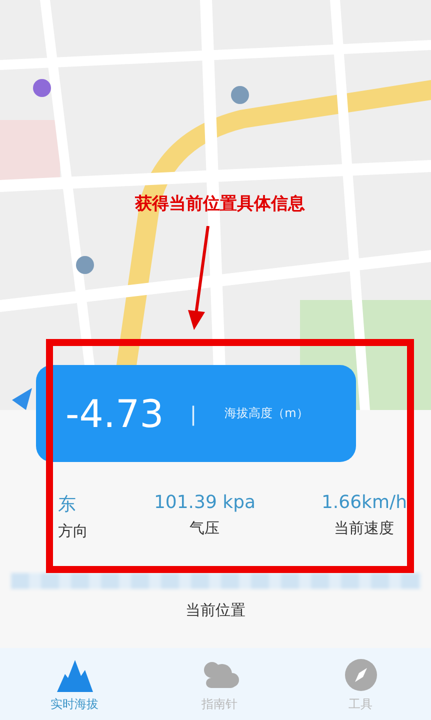  What do you see at coordinates (74, 675) in the screenshot?
I see `mountain-icon` at bounding box center [74, 675].